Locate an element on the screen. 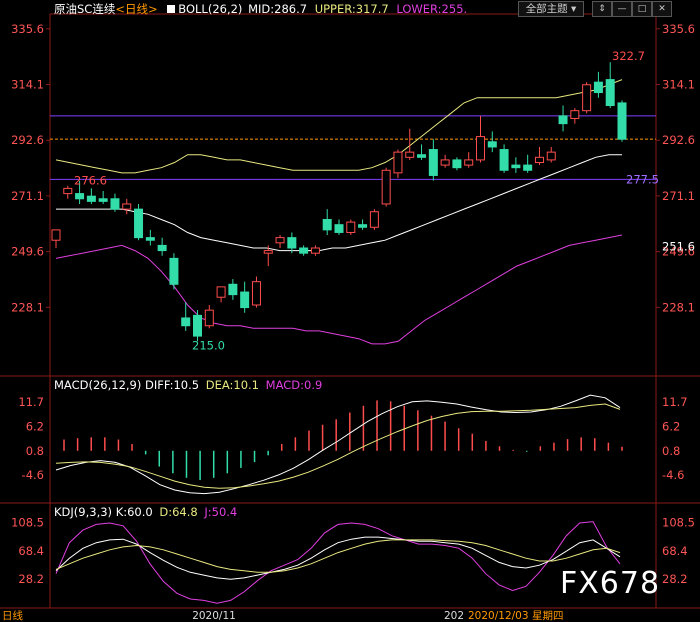  kdj-j-value: J:50.4 is located at coordinates (221, 512).